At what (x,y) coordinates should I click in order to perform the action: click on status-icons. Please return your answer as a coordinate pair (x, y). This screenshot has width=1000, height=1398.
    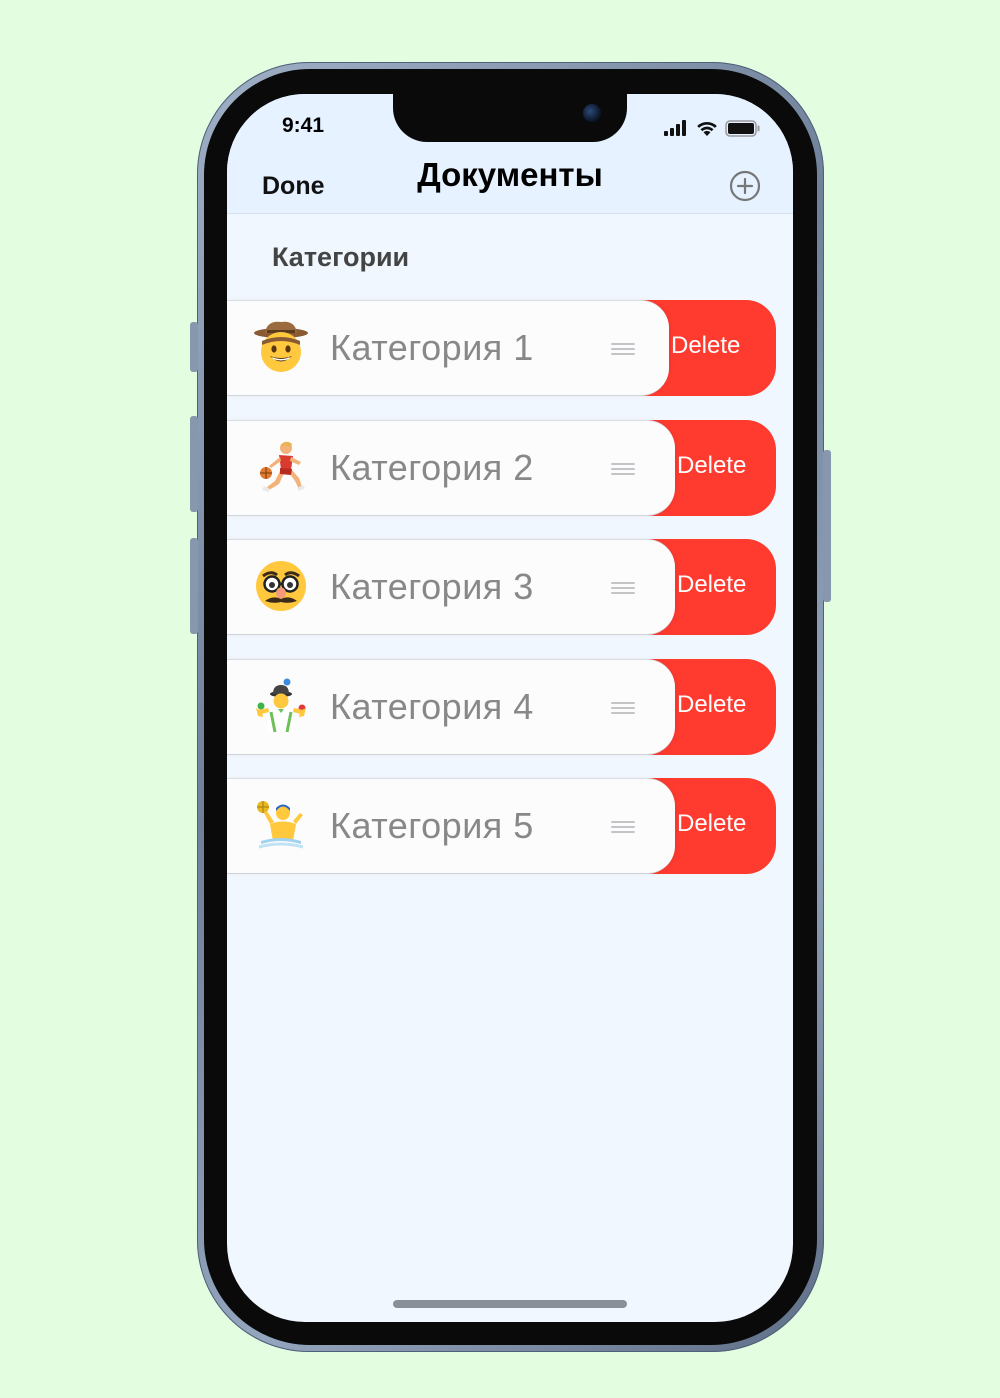
    Looking at the image, I should click on (712, 128).